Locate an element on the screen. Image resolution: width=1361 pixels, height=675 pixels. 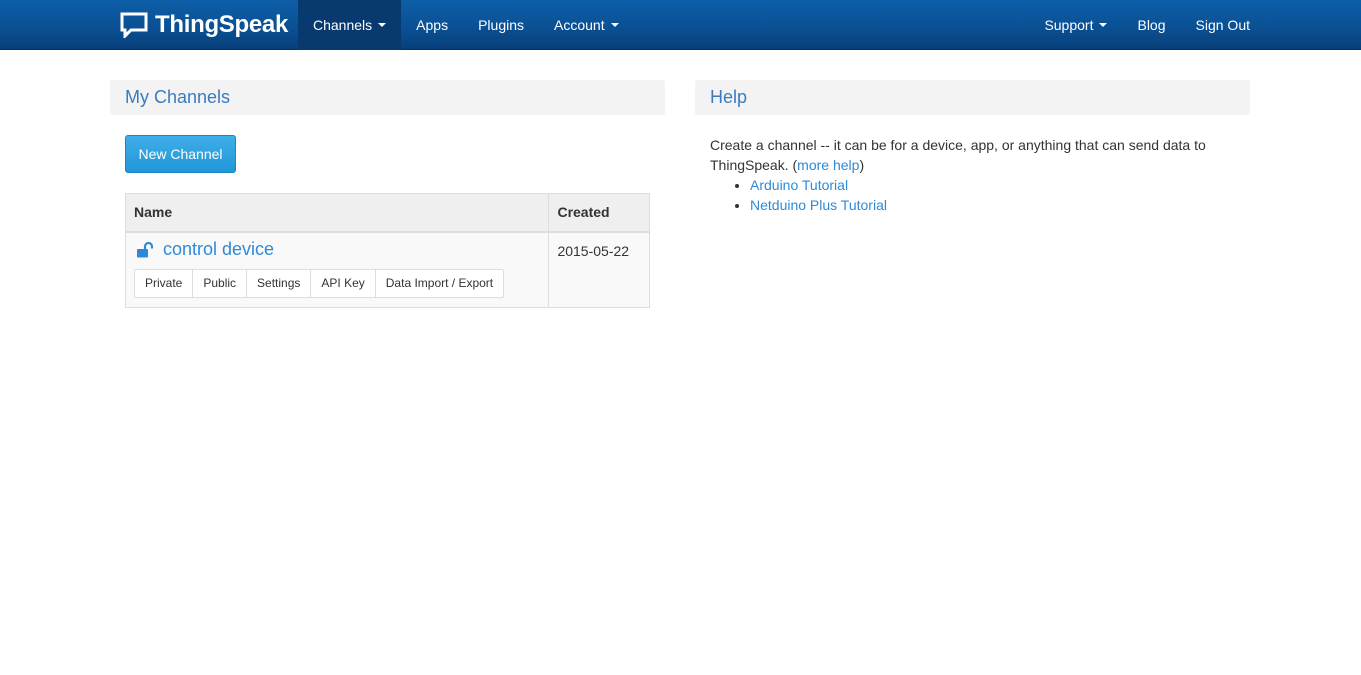
nav-sign-out: Sign Out is located at coordinates (1223, 25).